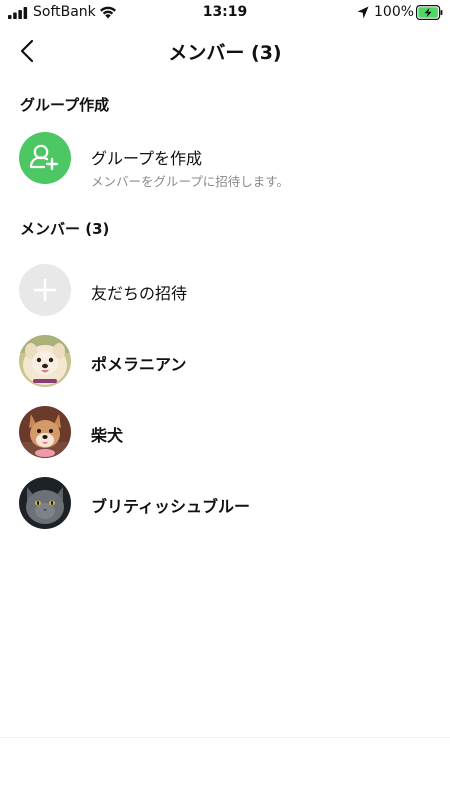 Image resolution: width=450 pixels, height=800 pixels. What do you see at coordinates (45, 158) in the screenshot?
I see `add-group-icon` at bounding box center [45, 158].